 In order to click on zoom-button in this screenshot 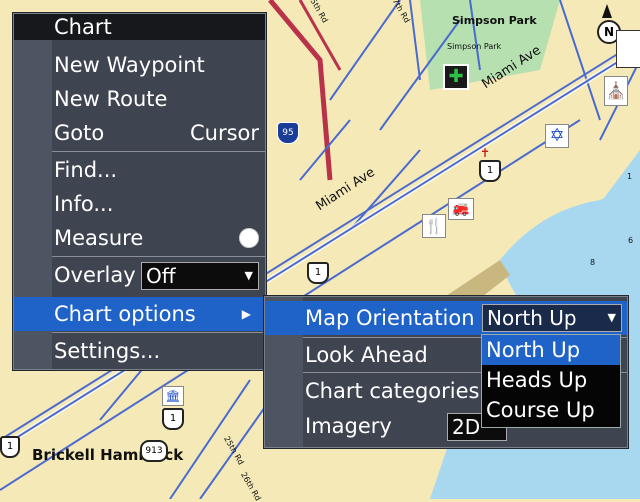, I will do `click(628, 49)`.